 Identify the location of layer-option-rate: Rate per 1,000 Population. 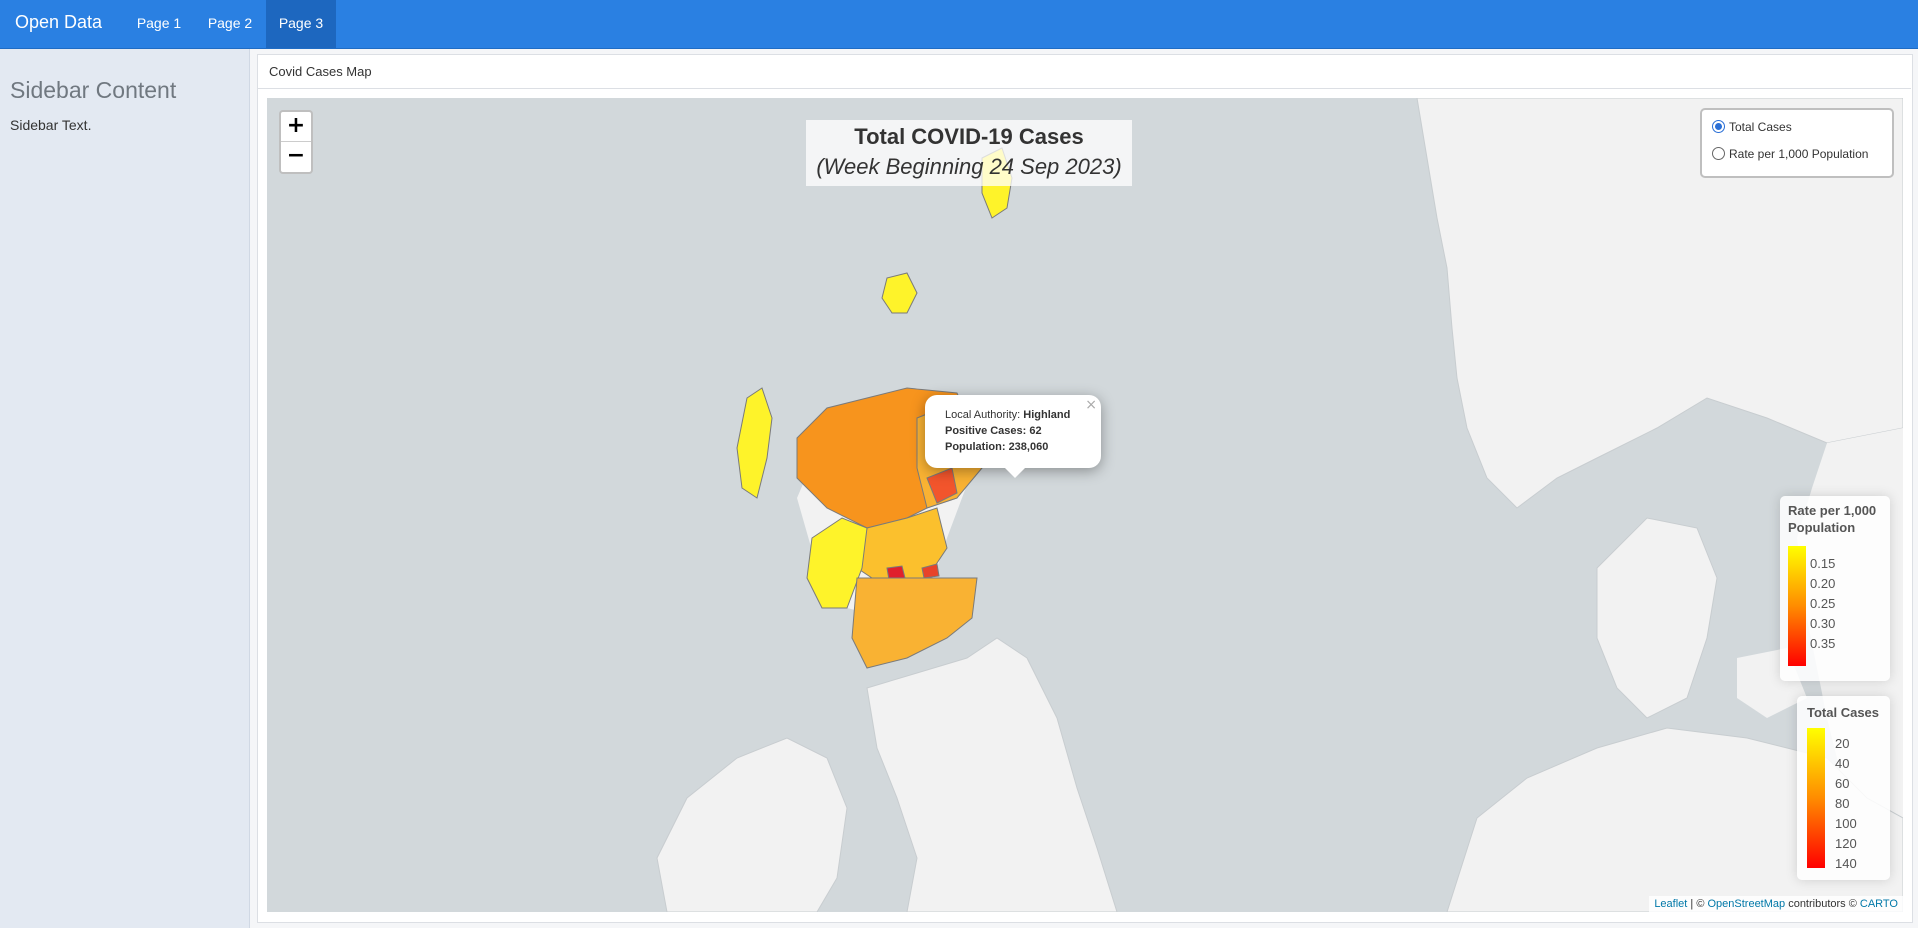
(1790, 154).